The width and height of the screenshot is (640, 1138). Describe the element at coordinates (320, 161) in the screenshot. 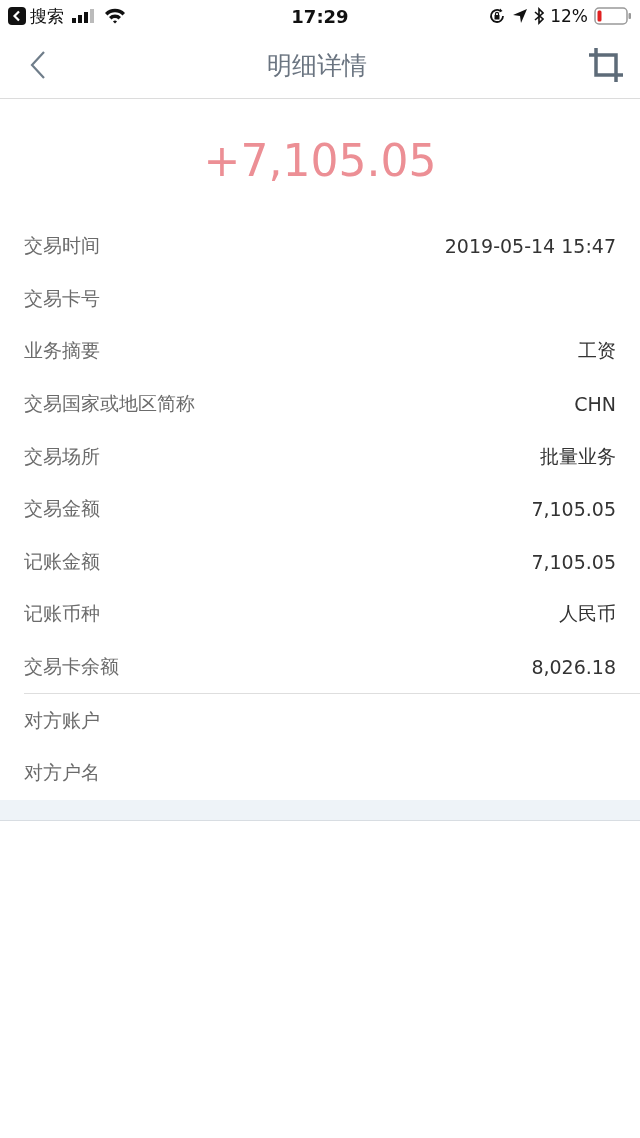

I see `transaction-amount: +7,105.05` at that location.